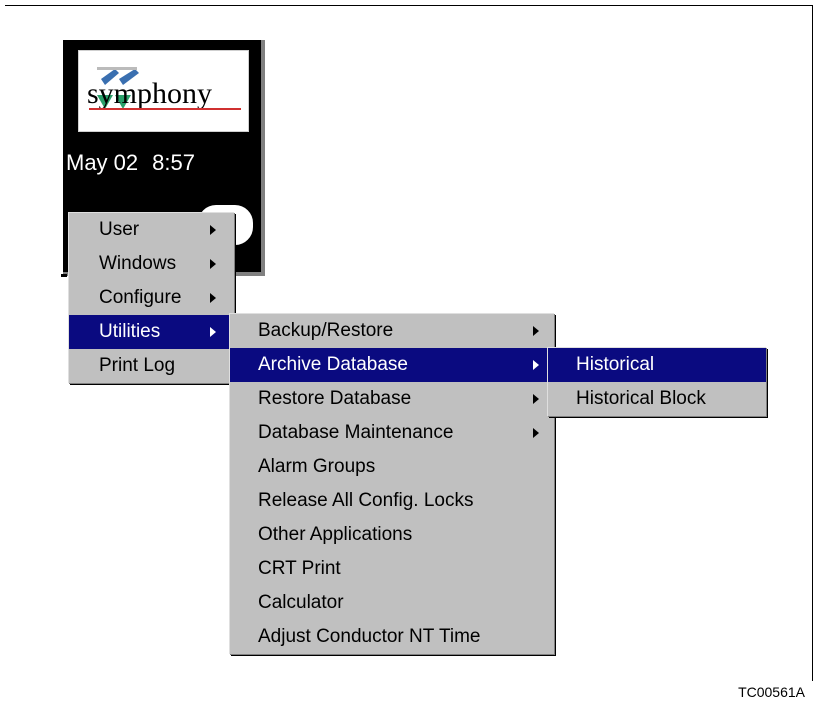 Image resolution: width=817 pixels, height=701 pixels. What do you see at coordinates (641, 398) in the screenshot?
I see `menu-item-label: Historical Block` at bounding box center [641, 398].